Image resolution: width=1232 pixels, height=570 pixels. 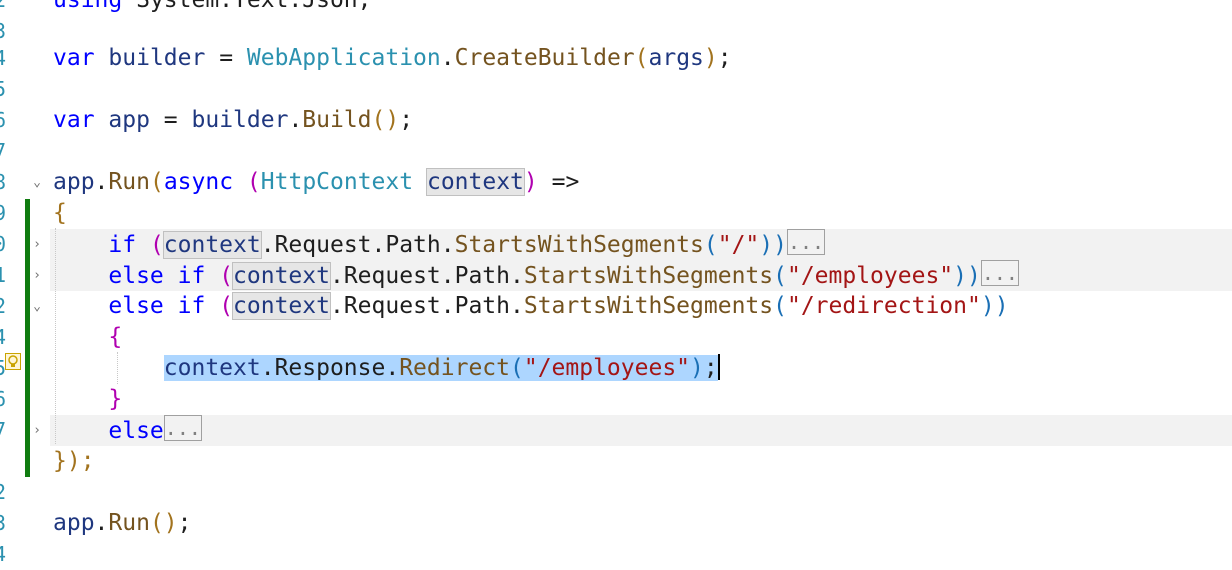 What do you see at coordinates (88, 6) in the screenshot?
I see `keyword: using` at bounding box center [88, 6].